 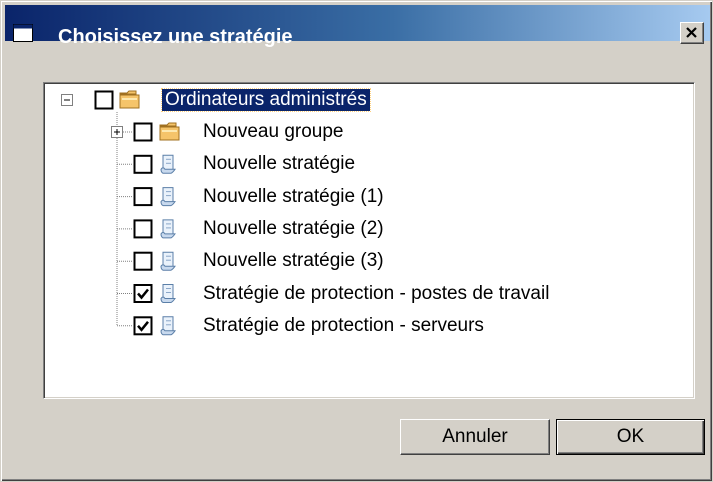 I want to click on close-icon, so click(x=691, y=32).